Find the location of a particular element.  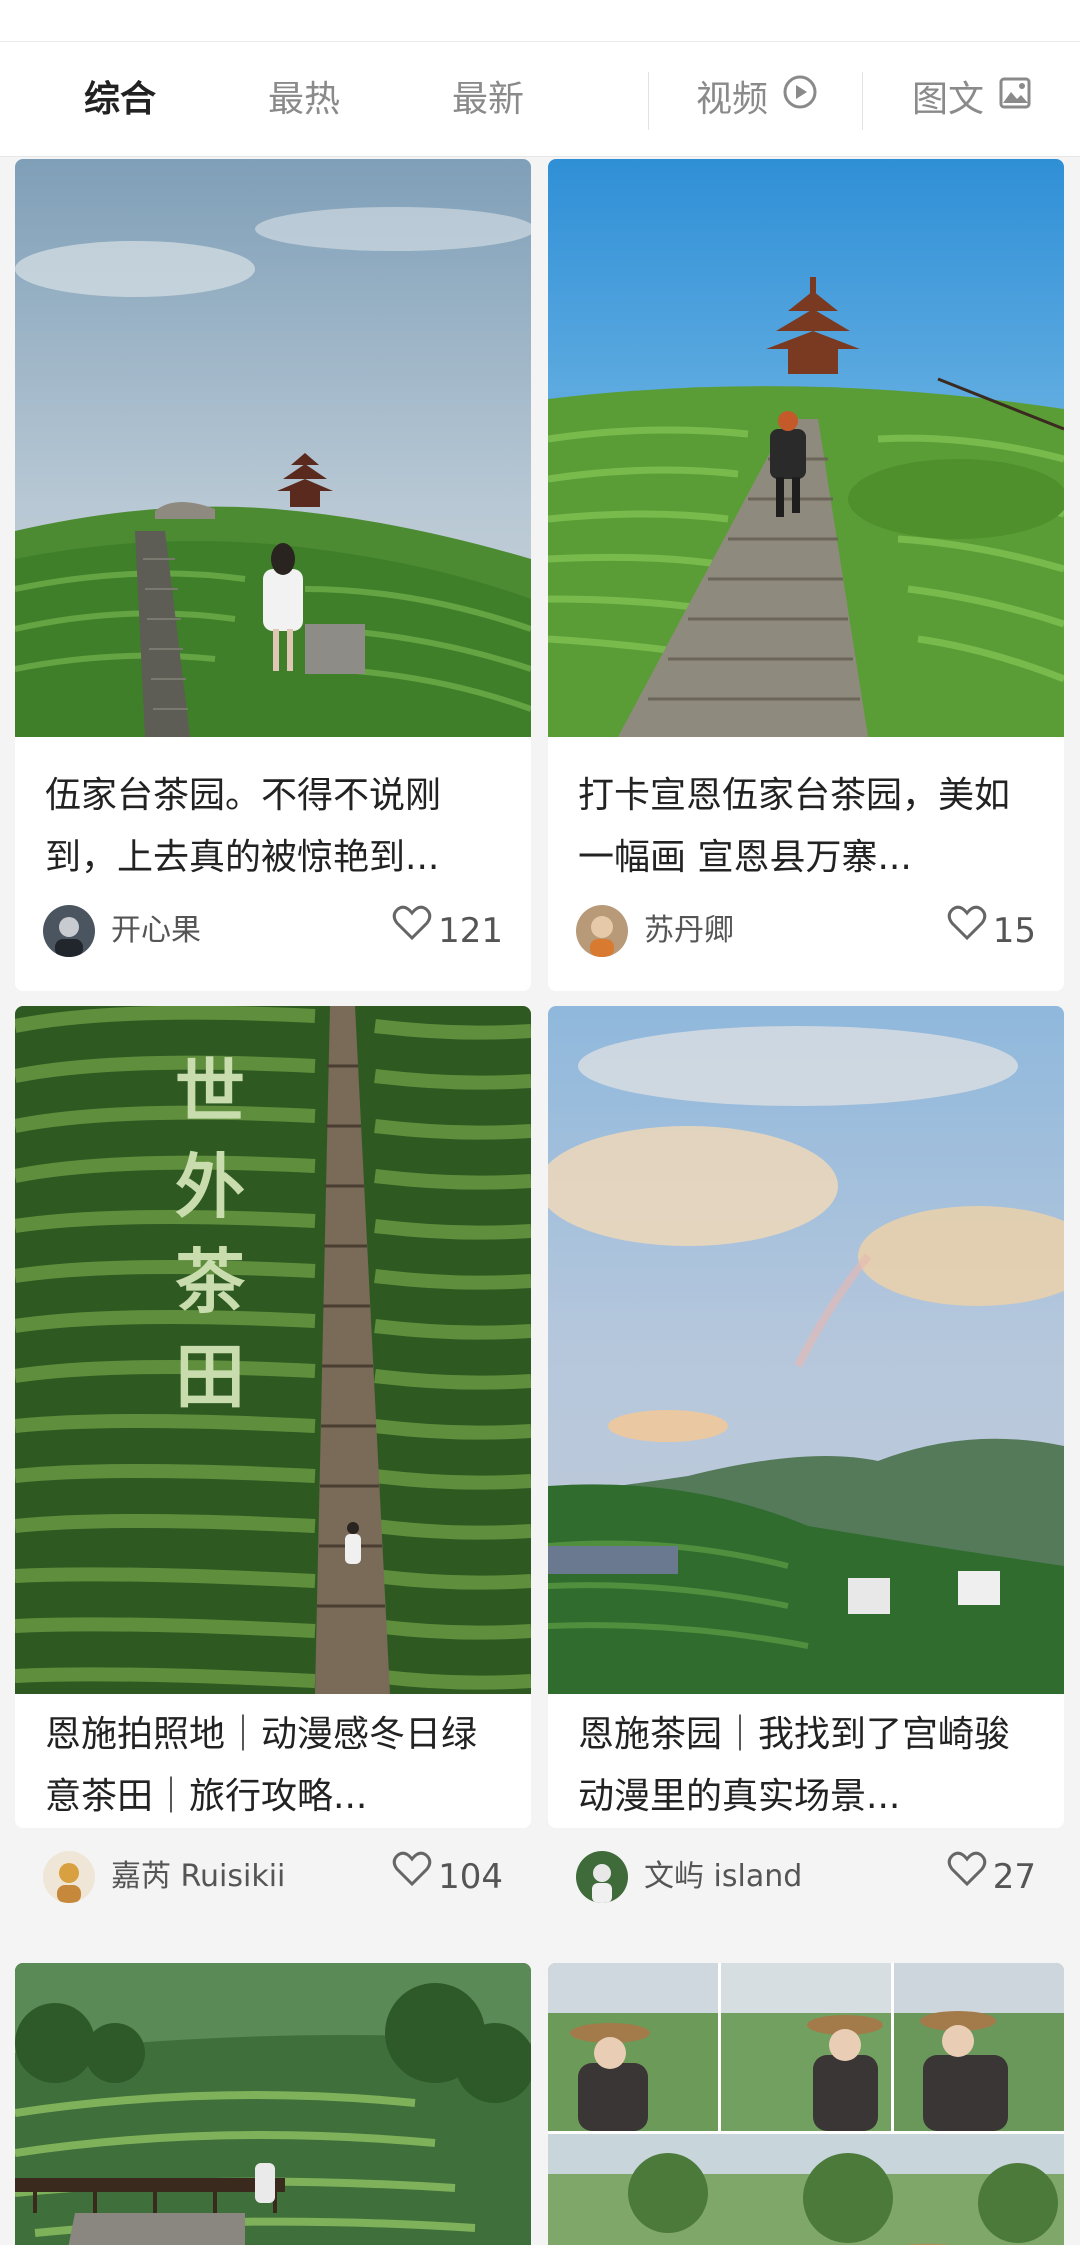

like-count-value: 104 is located at coordinates (470, 1877).